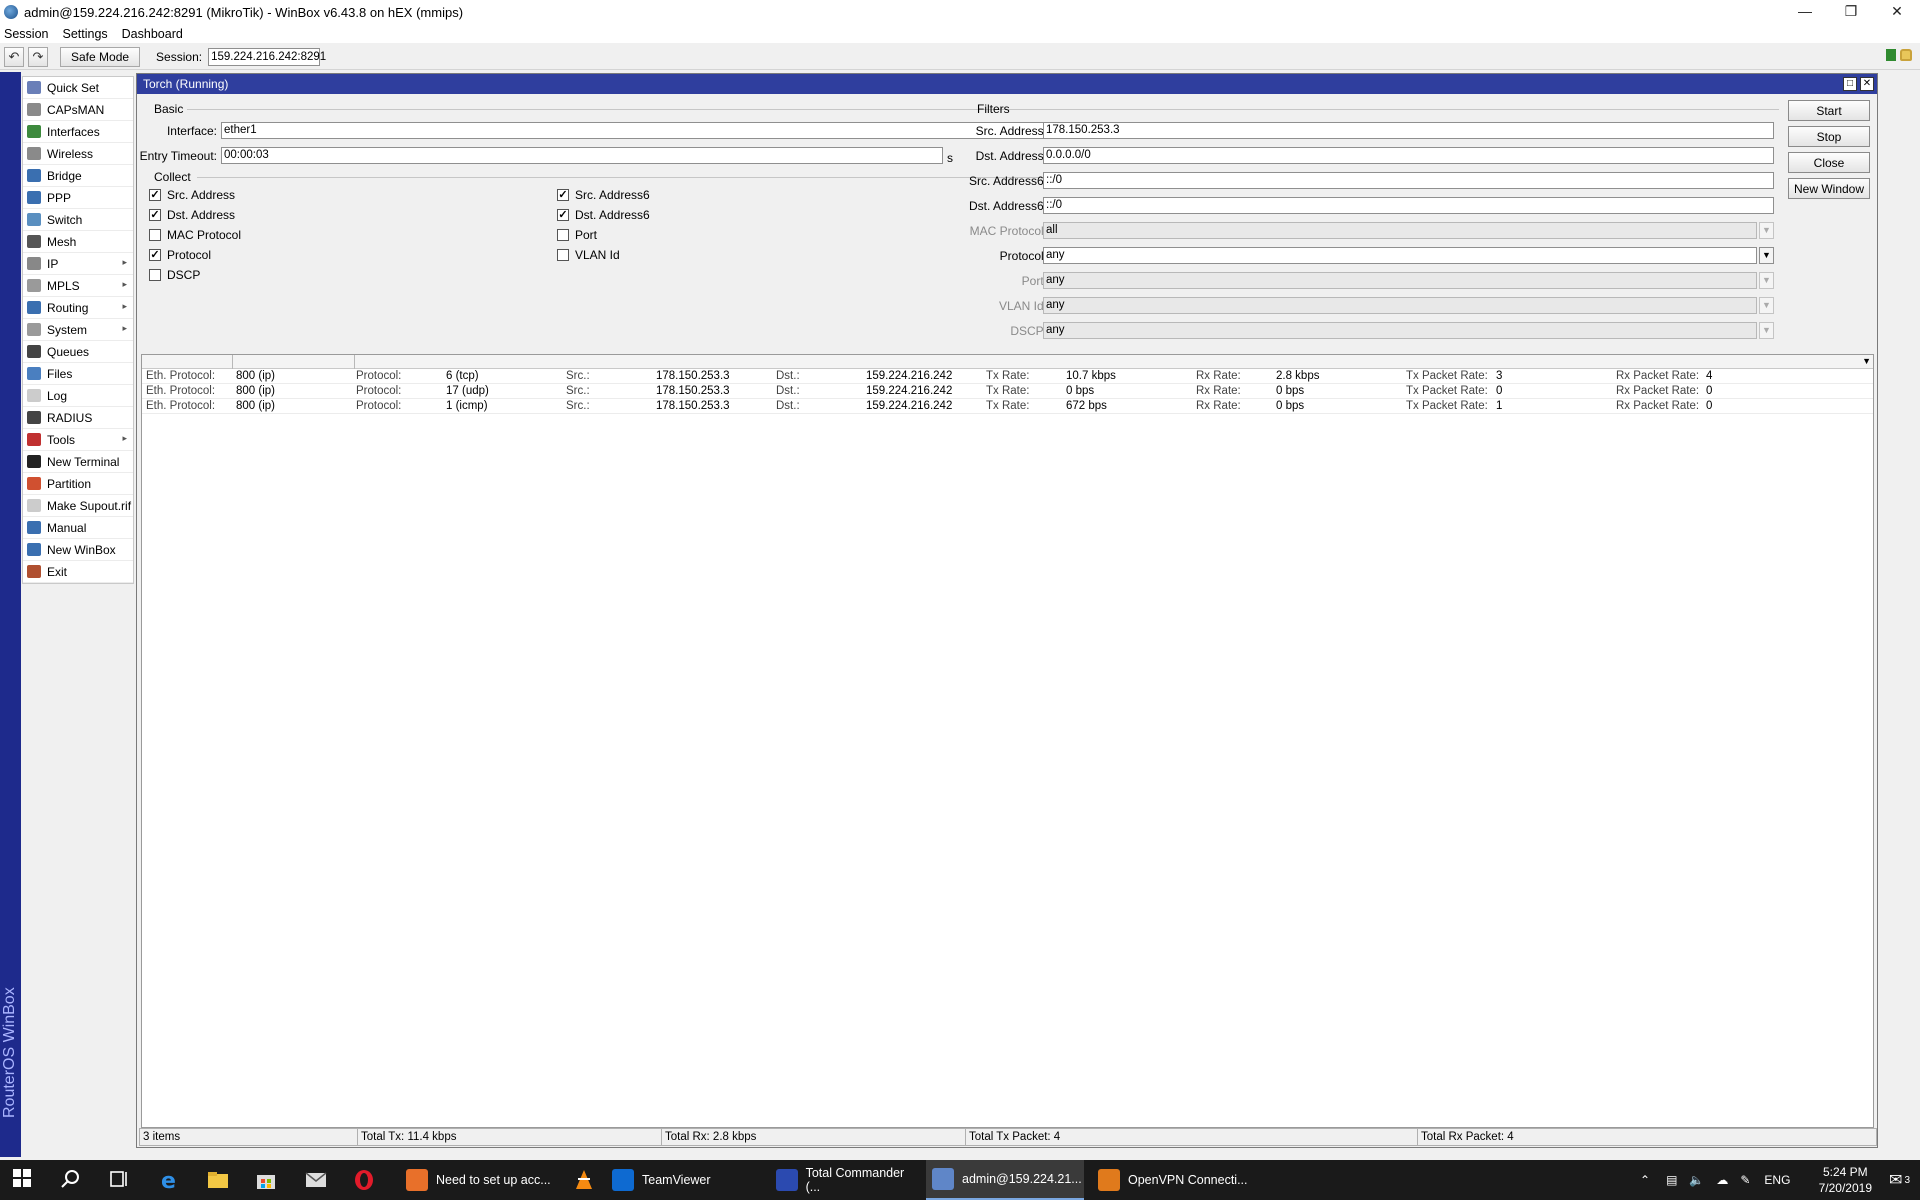 The height and width of the screenshot is (1200, 1920). What do you see at coordinates (1696, 1180) in the screenshot?
I see `volume-icon: 🔈` at bounding box center [1696, 1180].